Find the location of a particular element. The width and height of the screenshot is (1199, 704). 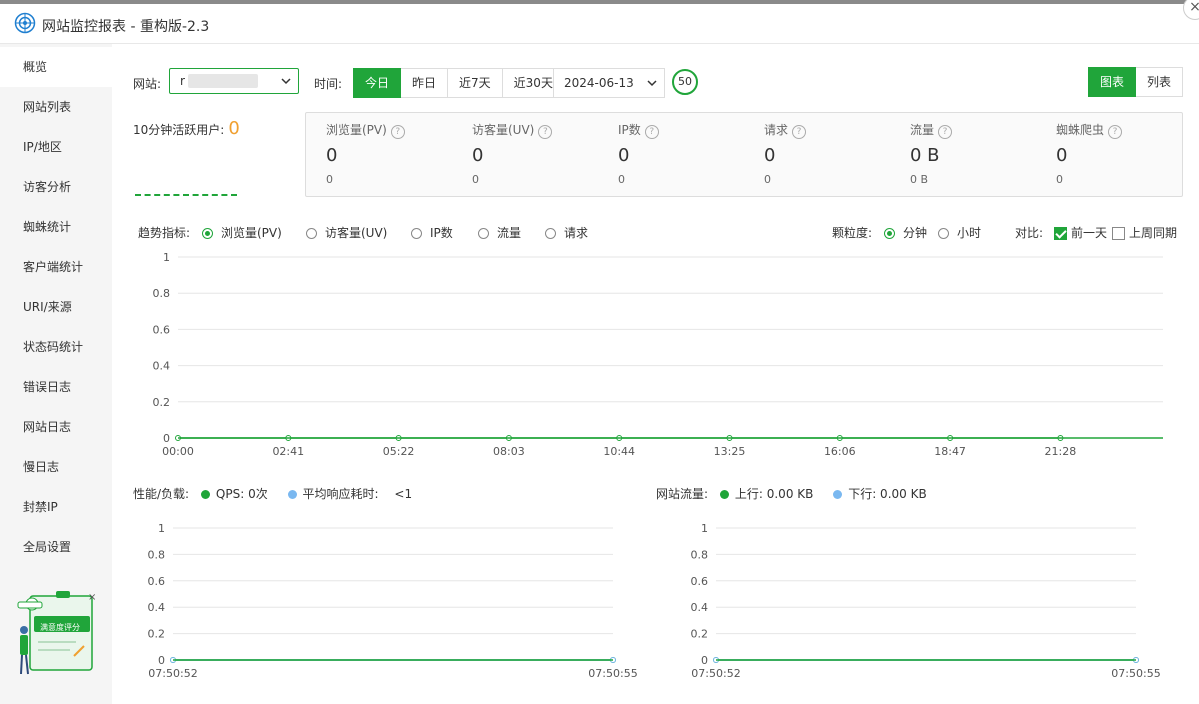

trend-option-traffic: 流量 is located at coordinates (499, 232).